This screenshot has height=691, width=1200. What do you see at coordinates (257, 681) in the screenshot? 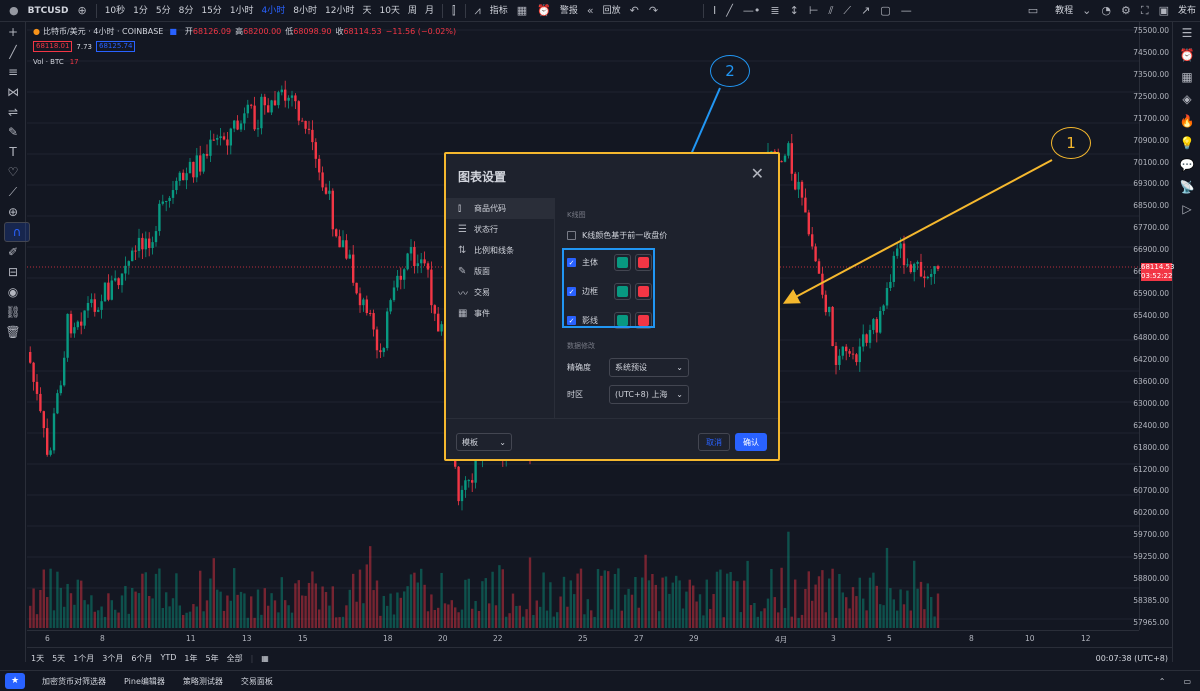
I see `bottom-tab-3: 交易面板` at bounding box center [257, 681].